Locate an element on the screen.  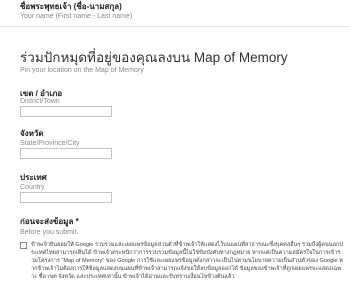
consent-checkbox is located at coordinates (23, 245).